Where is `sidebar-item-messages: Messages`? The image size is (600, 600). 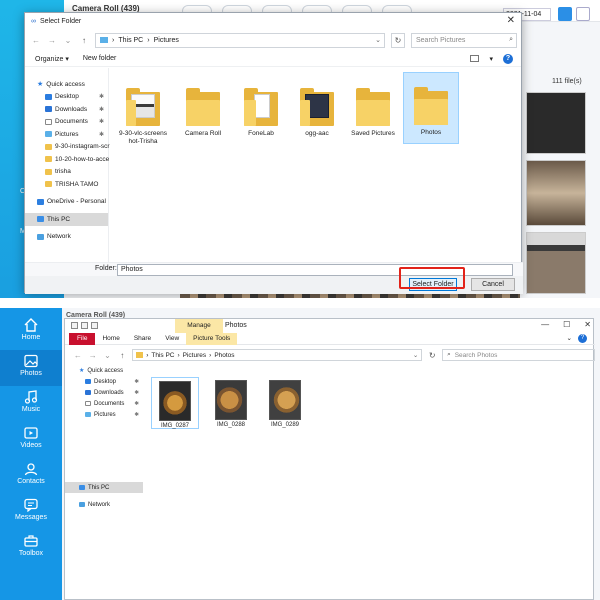
sidebar-item-messages: Messages is located at coordinates (31, 512).